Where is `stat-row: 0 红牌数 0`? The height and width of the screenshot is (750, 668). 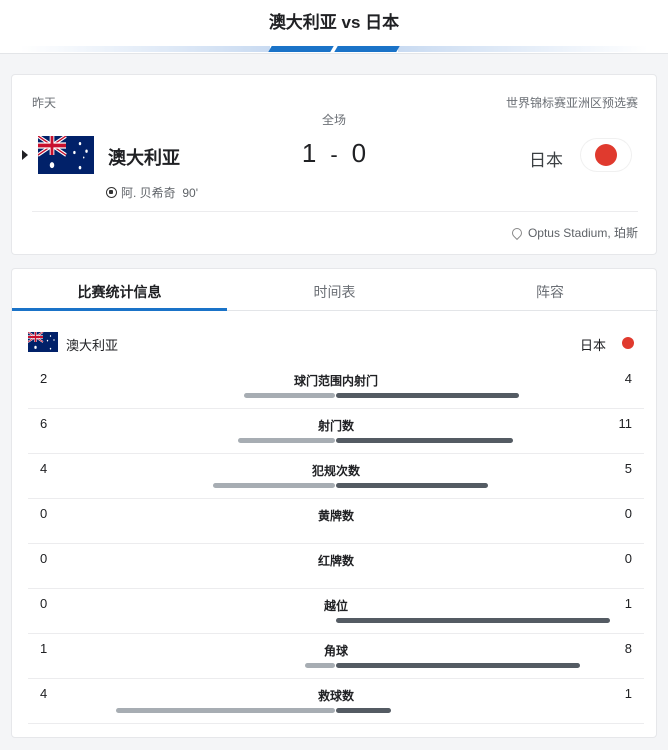 stat-row: 0 红牌数 0 is located at coordinates (336, 566).